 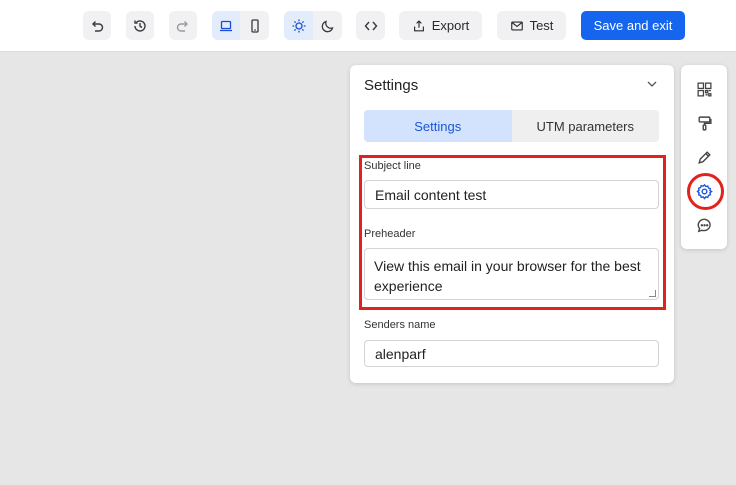 I want to click on blocks-tool-button, so click(x=704, y=89).